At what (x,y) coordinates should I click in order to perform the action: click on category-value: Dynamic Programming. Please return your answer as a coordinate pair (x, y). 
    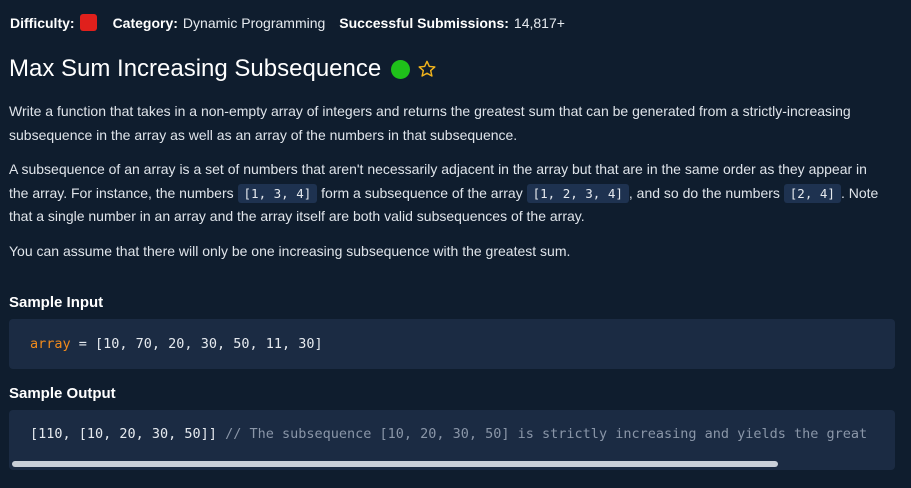
    Looking at the image, I should click on (254, 22).